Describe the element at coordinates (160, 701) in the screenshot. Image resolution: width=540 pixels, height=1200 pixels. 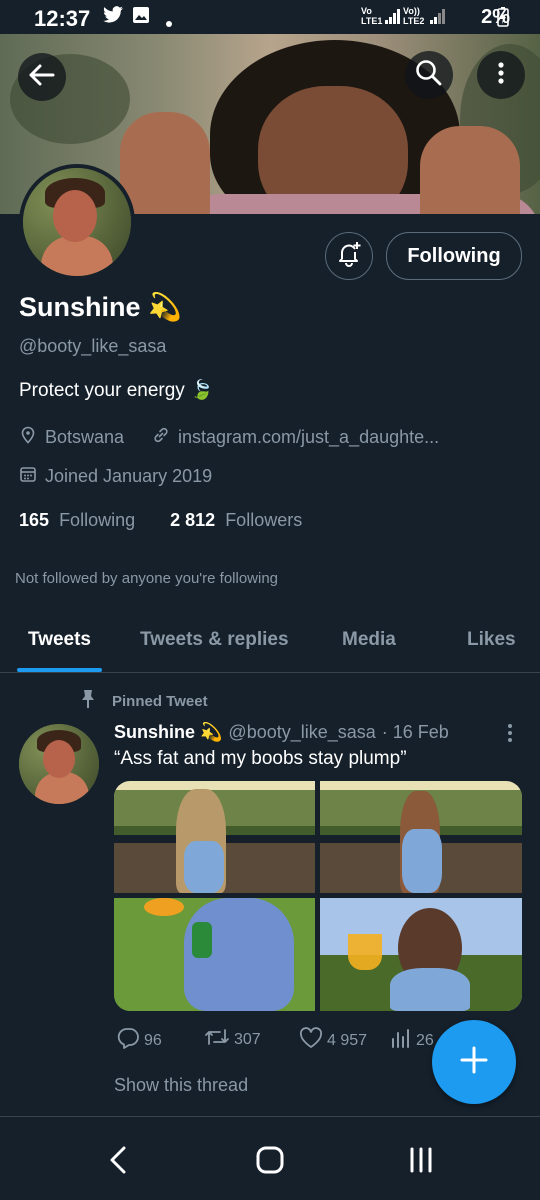
I see `pinned-label: Pinned Tweet` at that location.